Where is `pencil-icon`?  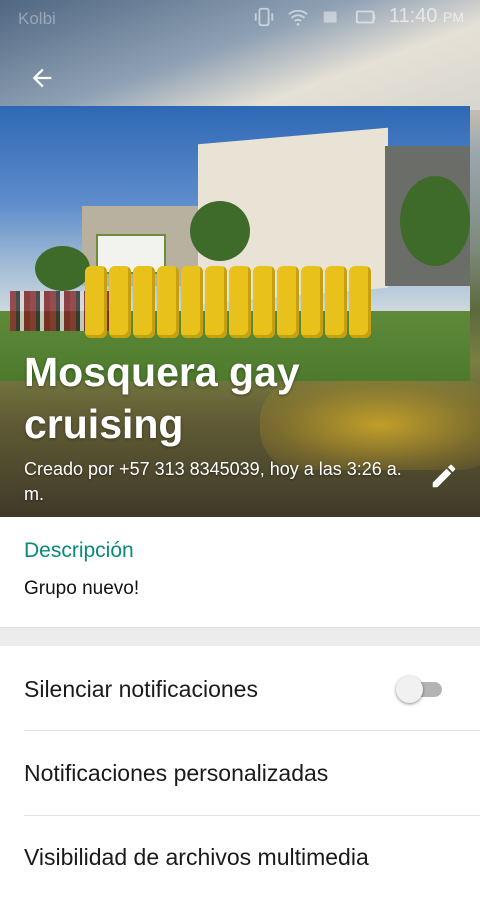 pencil-icon is located at coordinates (444, 476).